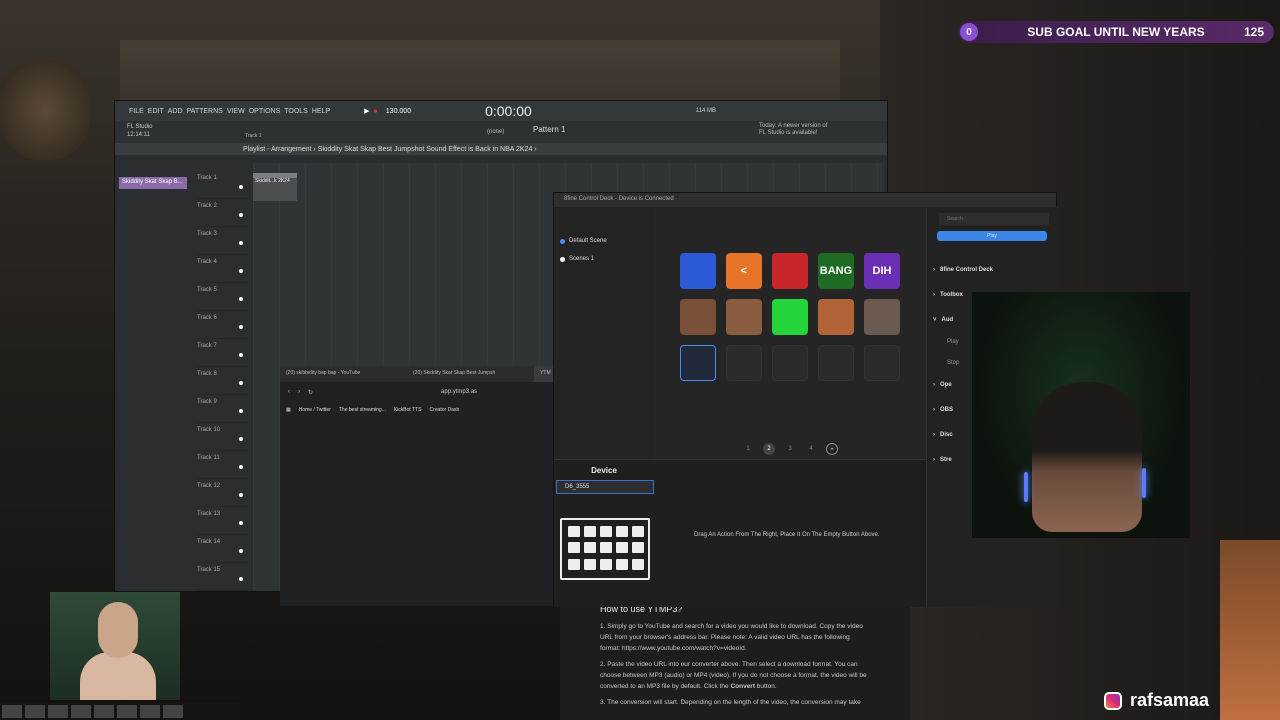 The width and height of the screenshot is (1280, 720). What do you see at coordinates (604, 241) in the screenshot?
I see `scene-default: Default Scene` at bounding box center [604, 241].